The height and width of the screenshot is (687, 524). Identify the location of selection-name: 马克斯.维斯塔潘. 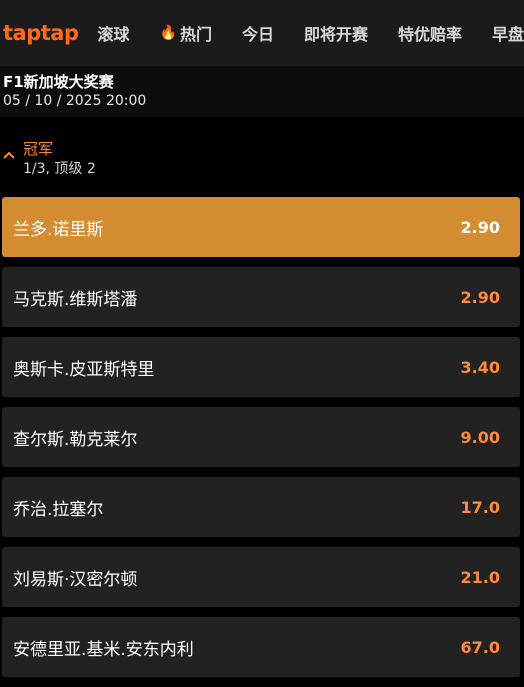
(75, 299).